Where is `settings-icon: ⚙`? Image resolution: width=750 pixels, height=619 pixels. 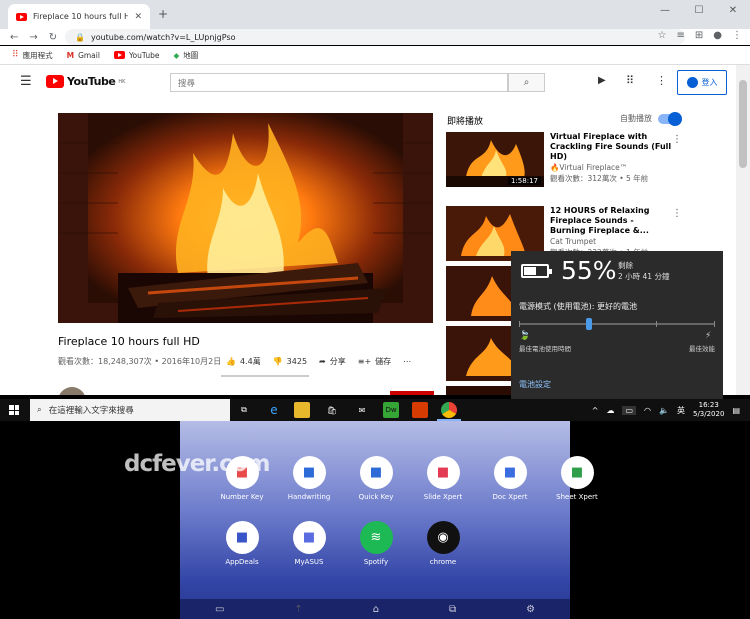
settings-icon: ⚙ is located at coordinates (530, 609).